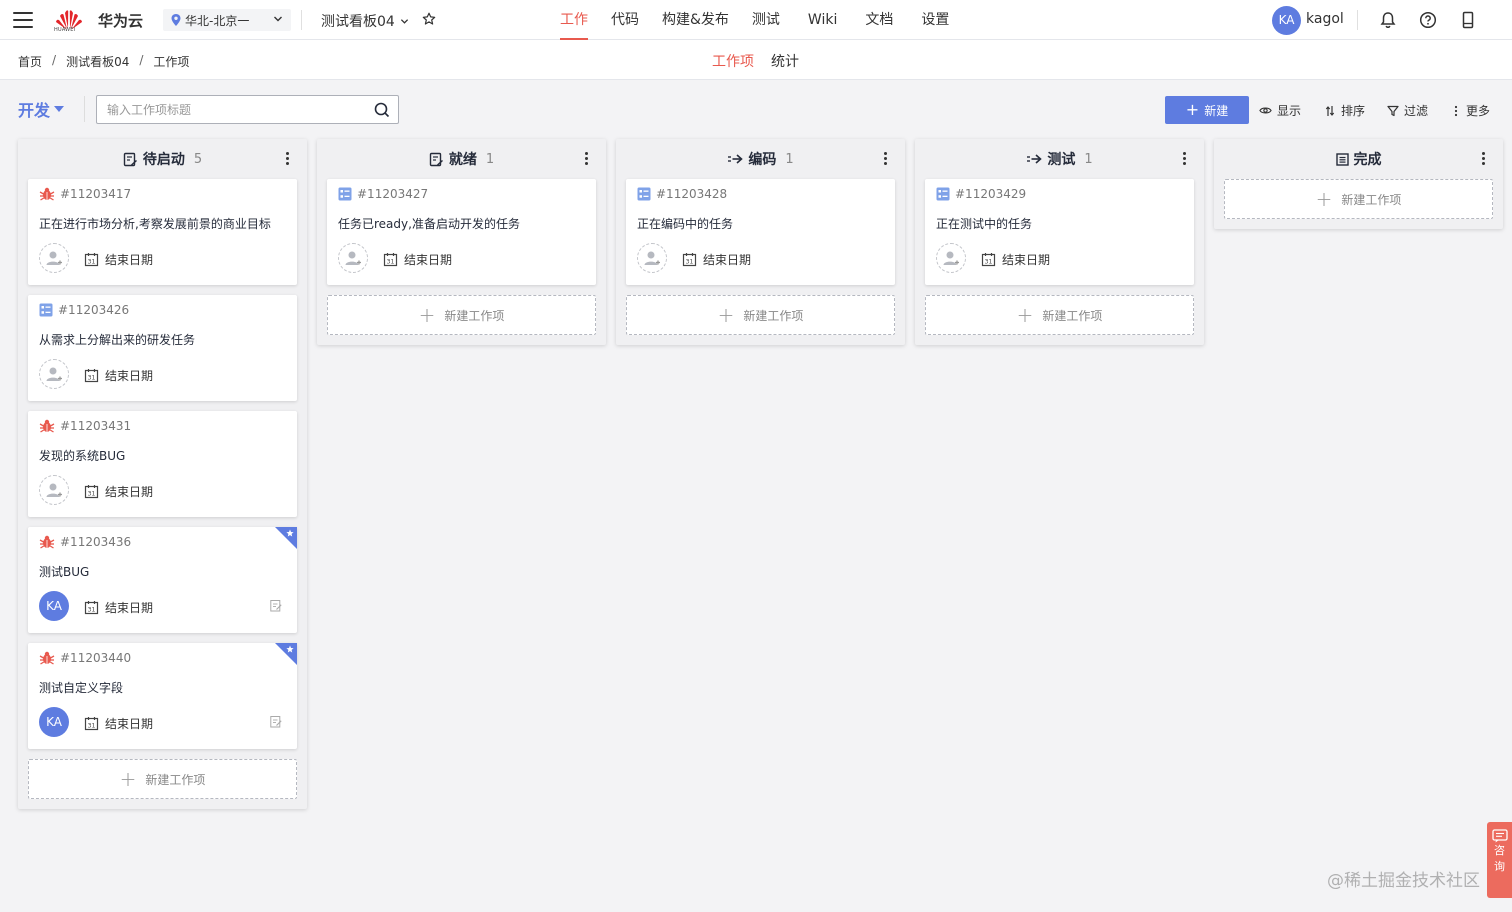  I want to click on work-item-id: #11203427, so click(392, 194).